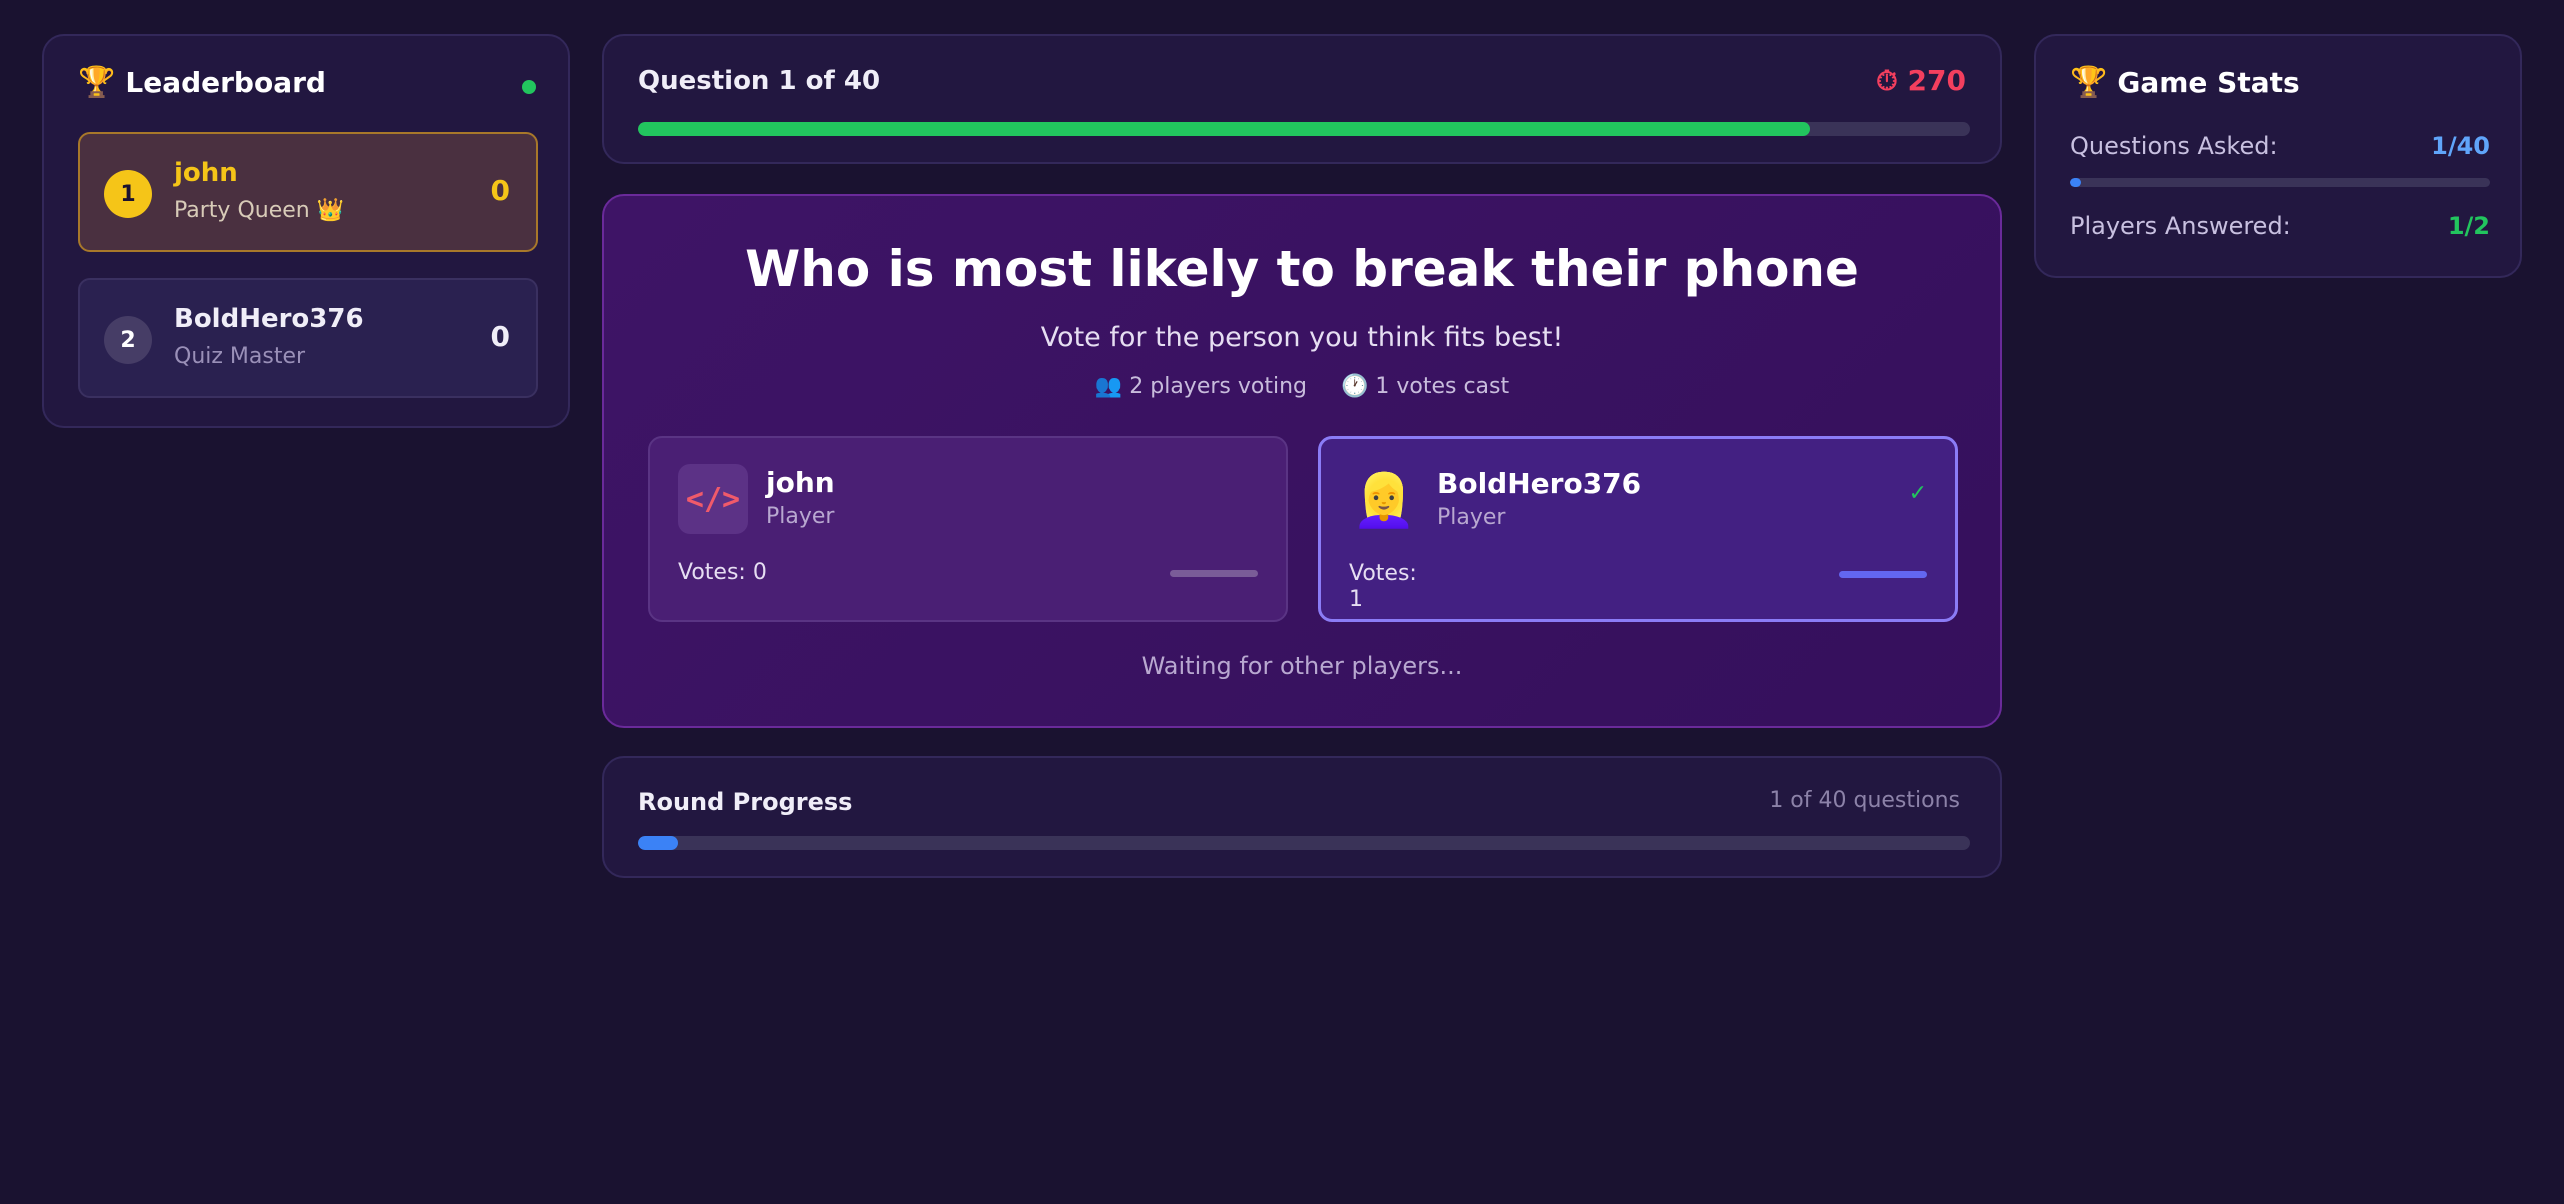 This screenshot has height=1204, width=2564. I want to click on leaderboard-title: 🏆 Leaderboard, so click(202, 82).